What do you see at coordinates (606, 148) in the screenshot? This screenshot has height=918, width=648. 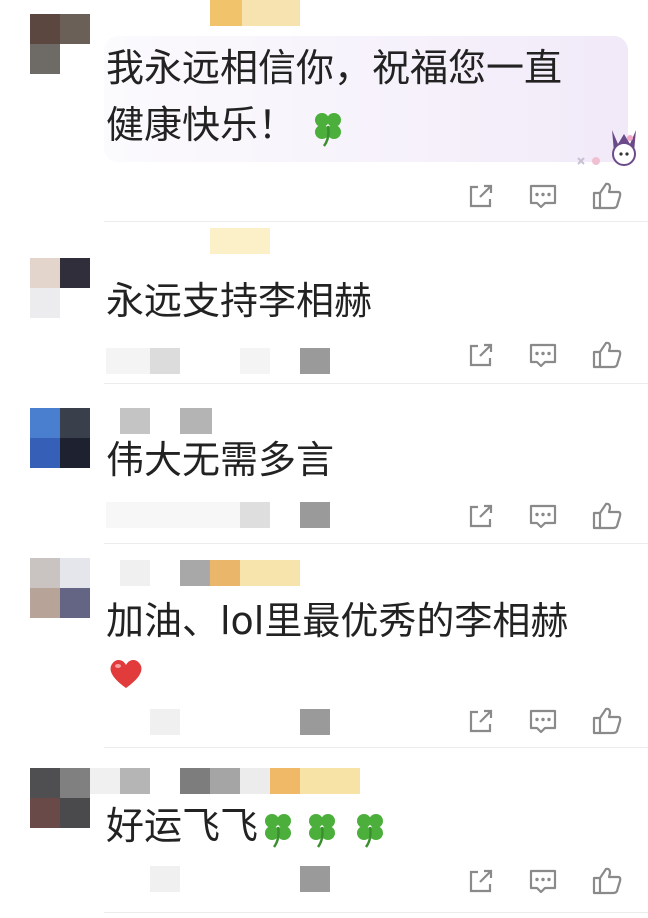 I see `kuromi-sticker-icon` at bounding box center [606, 148].